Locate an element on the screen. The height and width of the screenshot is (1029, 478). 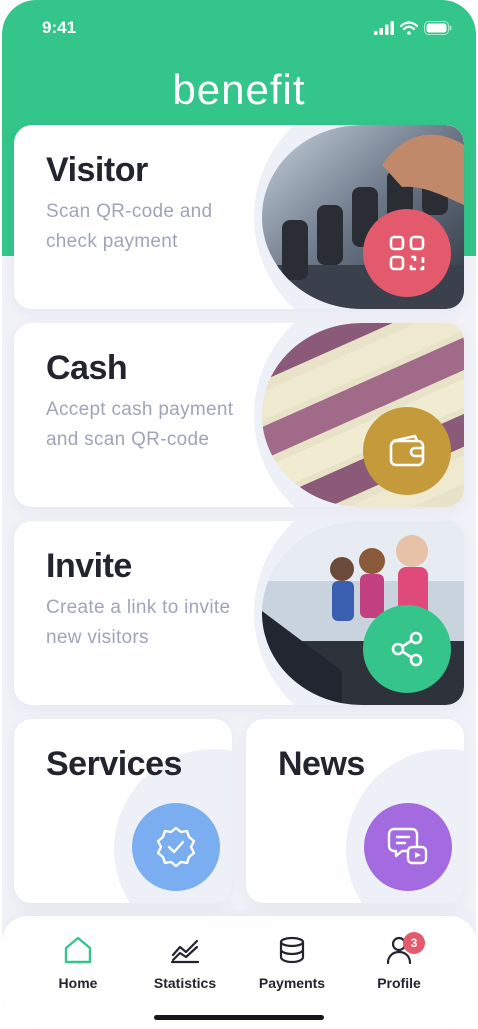
qr-code-icon is located at coordinates (407, 253).